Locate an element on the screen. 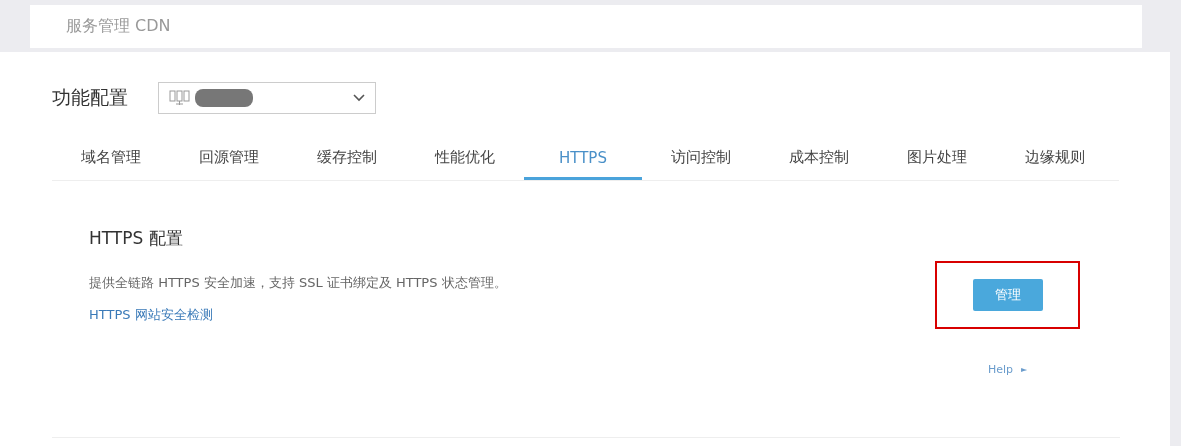 The image size is (1181, 446). tab: 成本控制 is located at coordinates (819, 156).